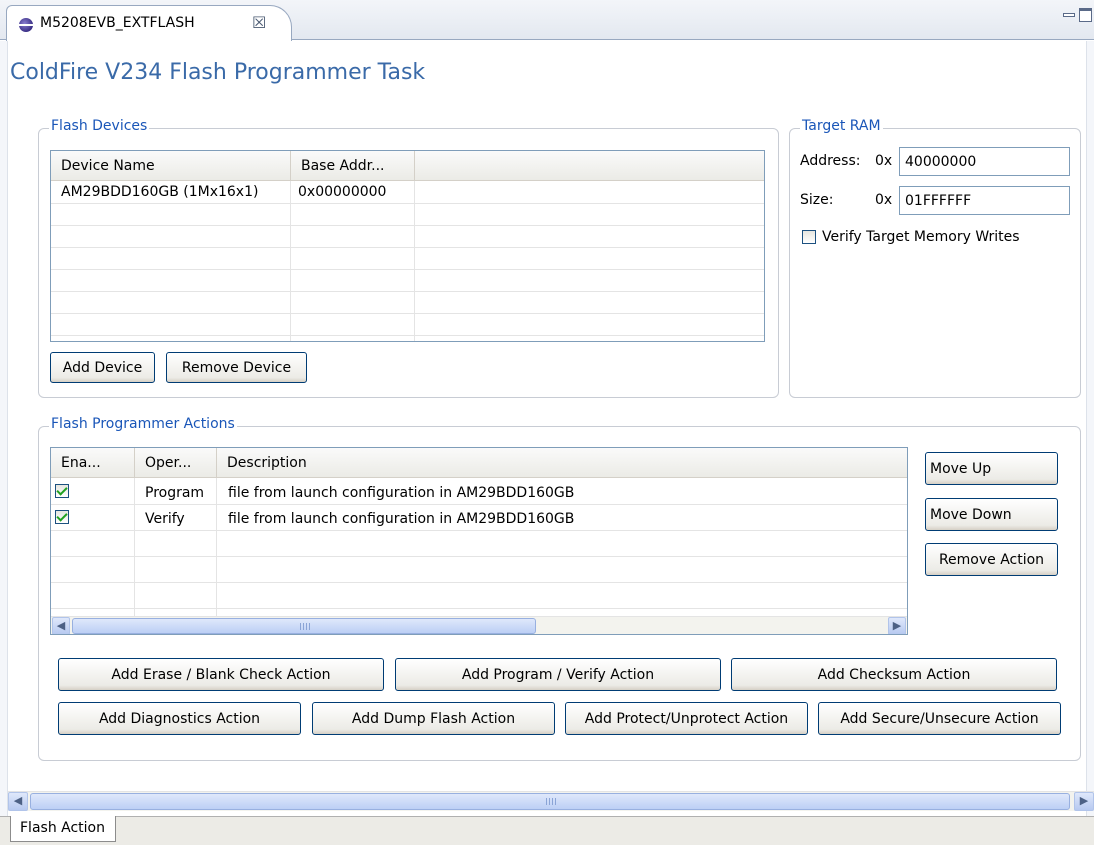 This screenshot has height=845, width=1094. I want to click on base-addr-cell: 0x00000000, so click(342, 192).